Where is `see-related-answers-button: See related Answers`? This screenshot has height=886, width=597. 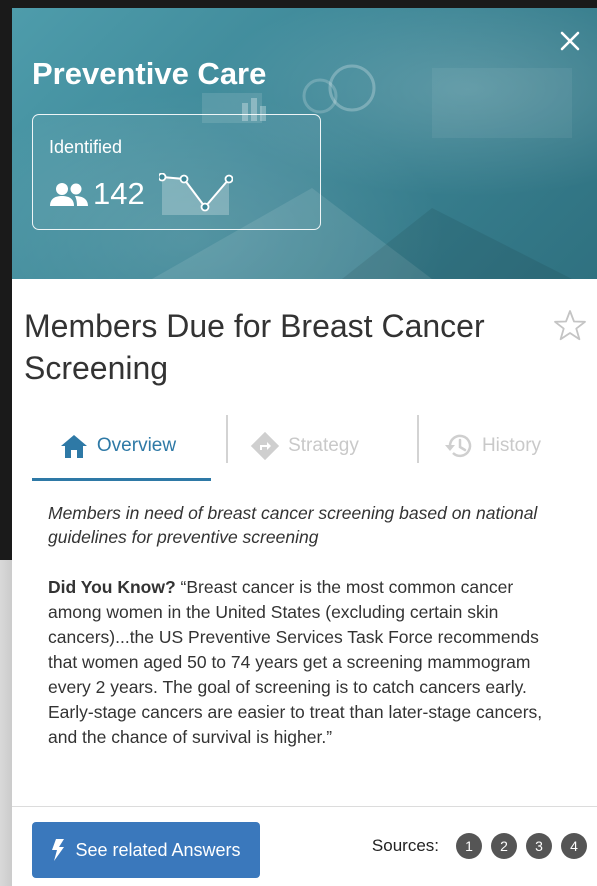 see-related-answers-button: See related Answers is located at coordinates (146, 850).